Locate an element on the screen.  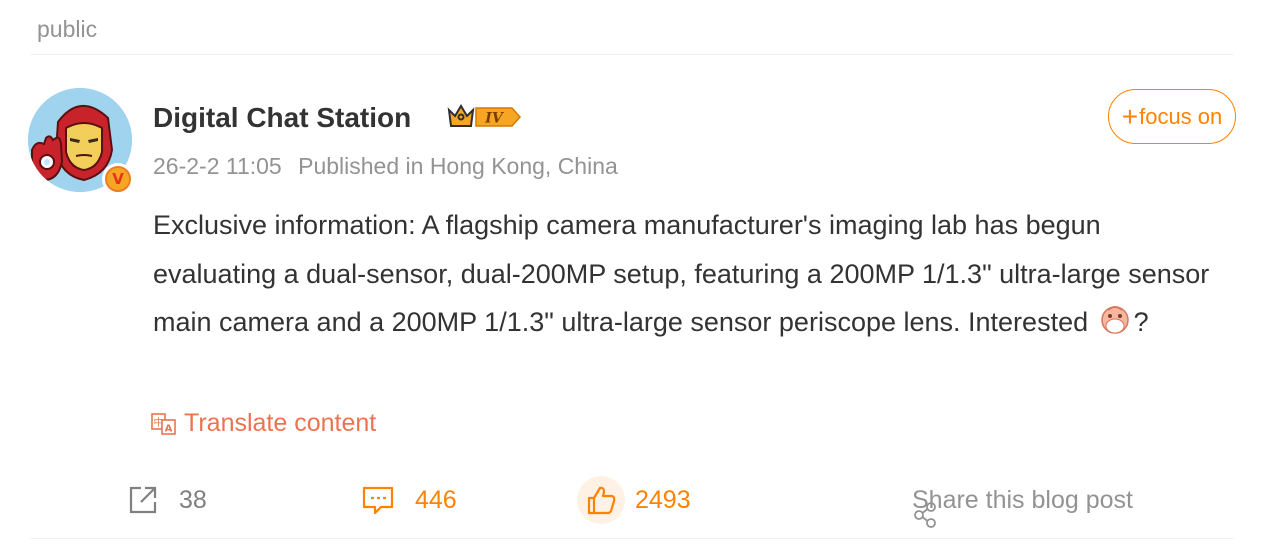
plus-icon: + is located at coordinates (1130, 116).